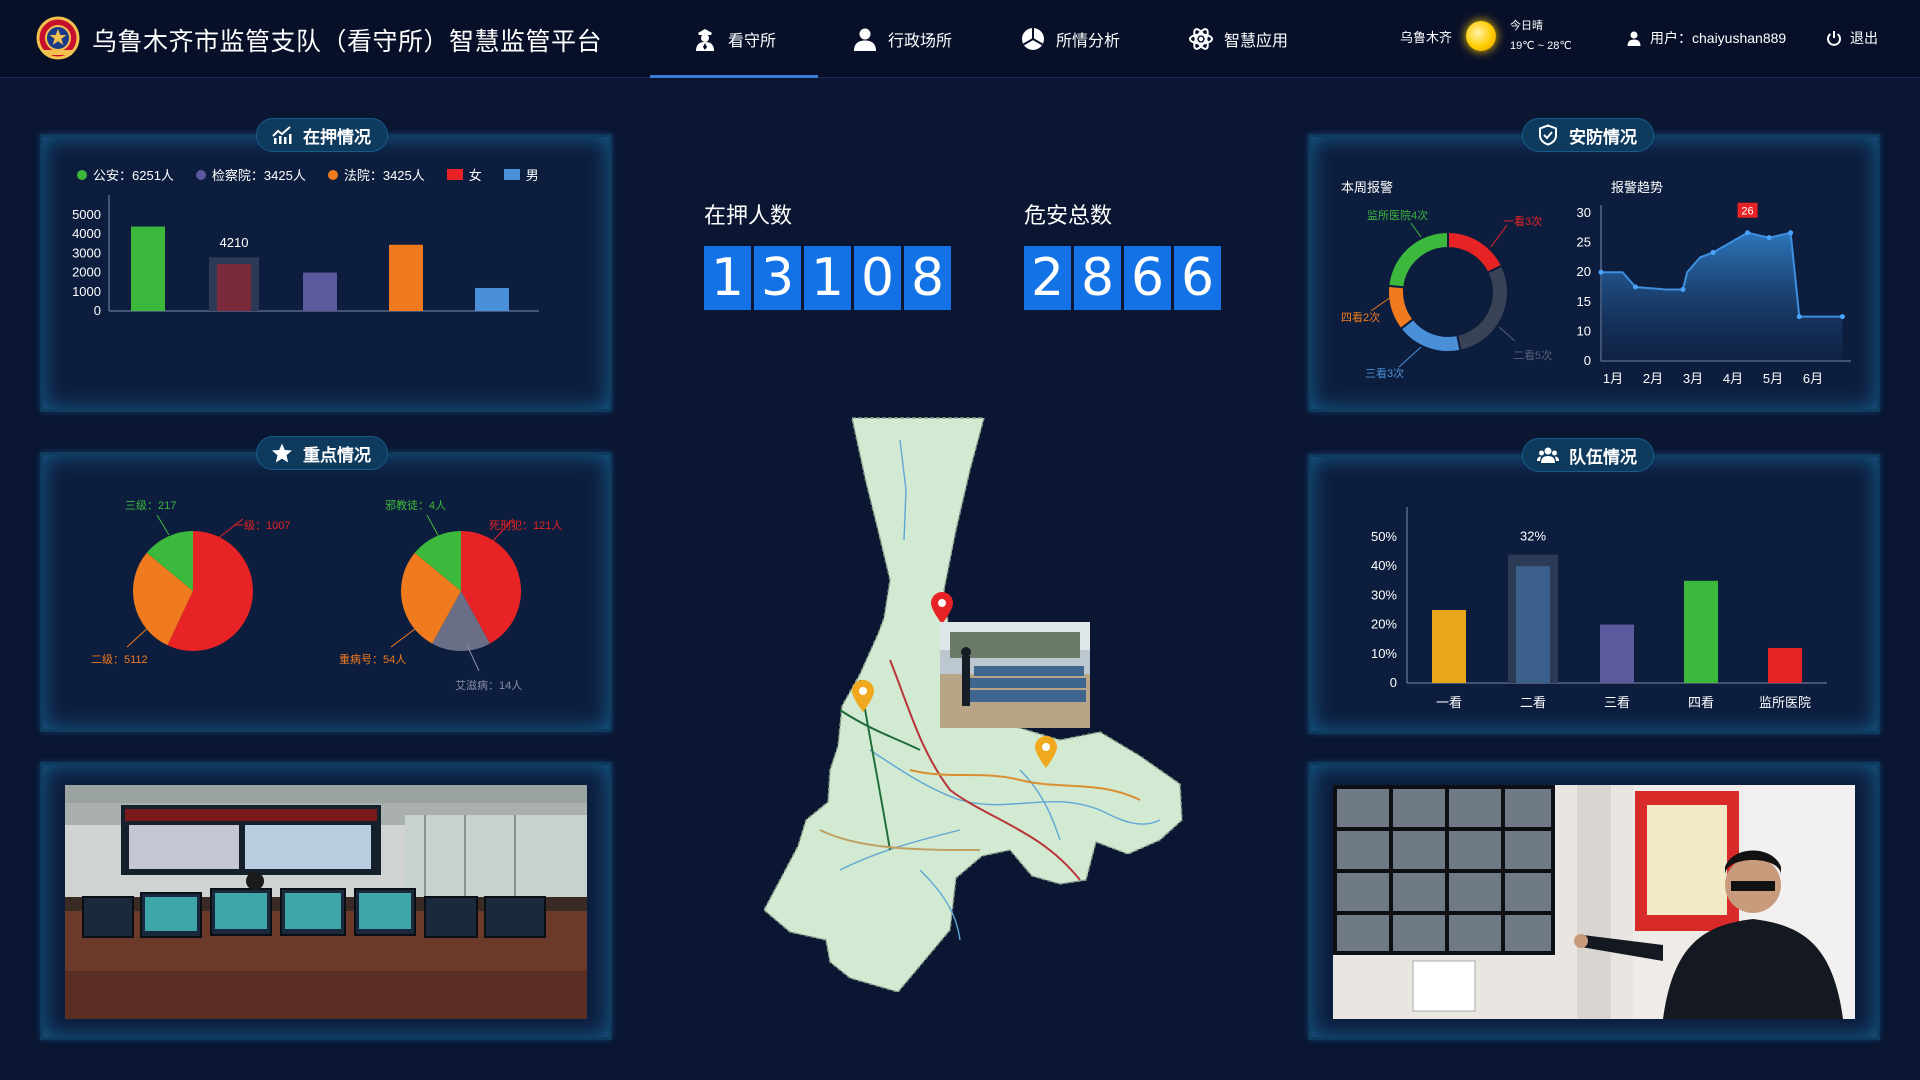  Describe the element at coordinates (1548, 455) in the screenshot. I see `team-icon` at that location.